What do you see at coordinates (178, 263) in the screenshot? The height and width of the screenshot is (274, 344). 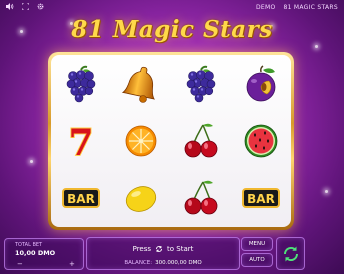 I see `balance-value: 300.000,00 DMO` at bounding box center [178, 263].